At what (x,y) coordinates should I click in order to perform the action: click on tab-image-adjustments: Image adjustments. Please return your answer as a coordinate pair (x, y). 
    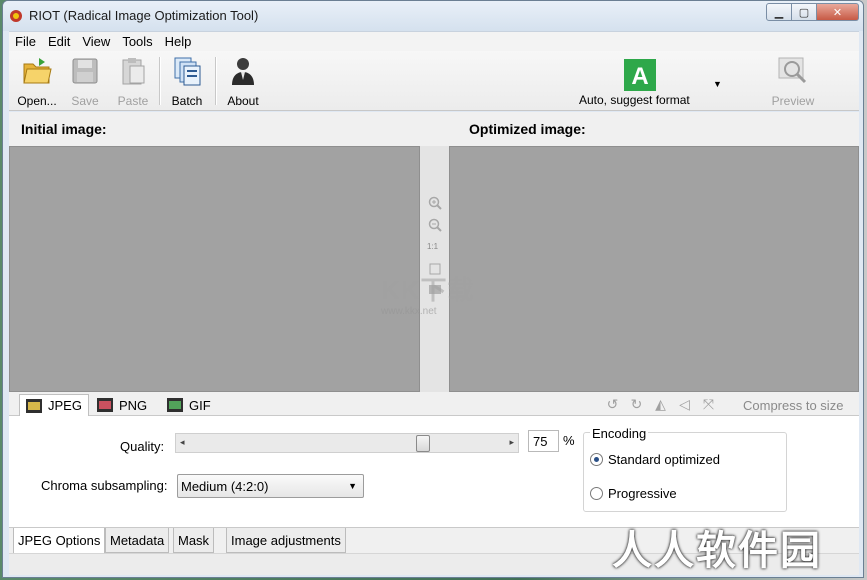
    Looking at the image, I should click on (286, 540).